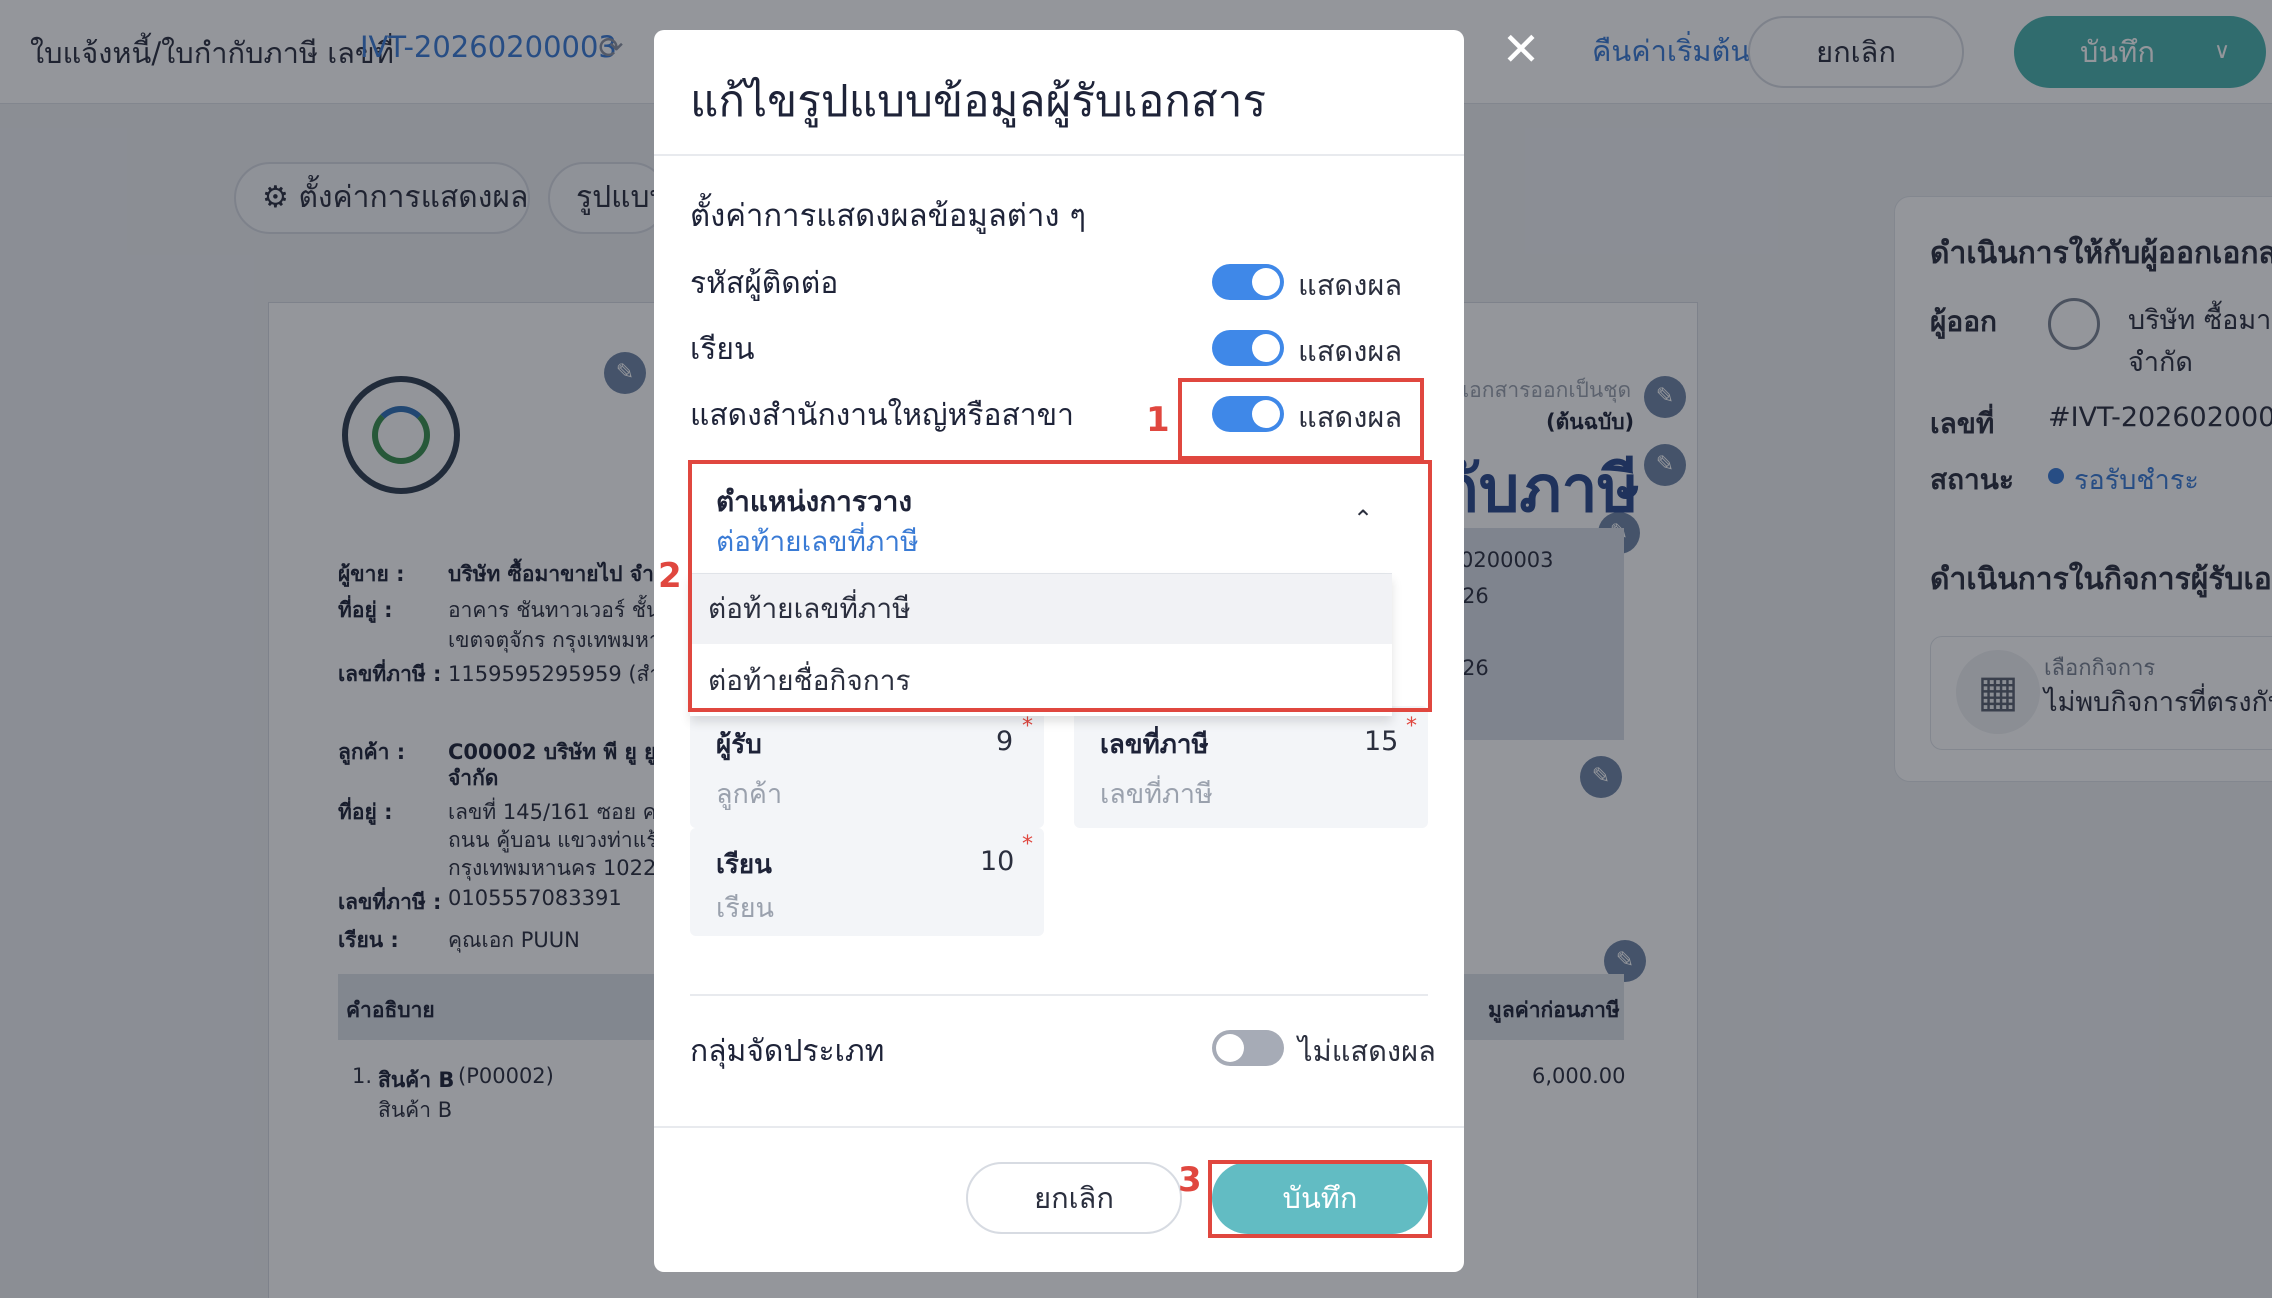 This screenshot has height=1298, width=2272. What do you see at coordinates (1190, 1180) in the screenshot?
I see `step-number-3: 3` at bounding box center [1190, 1180].